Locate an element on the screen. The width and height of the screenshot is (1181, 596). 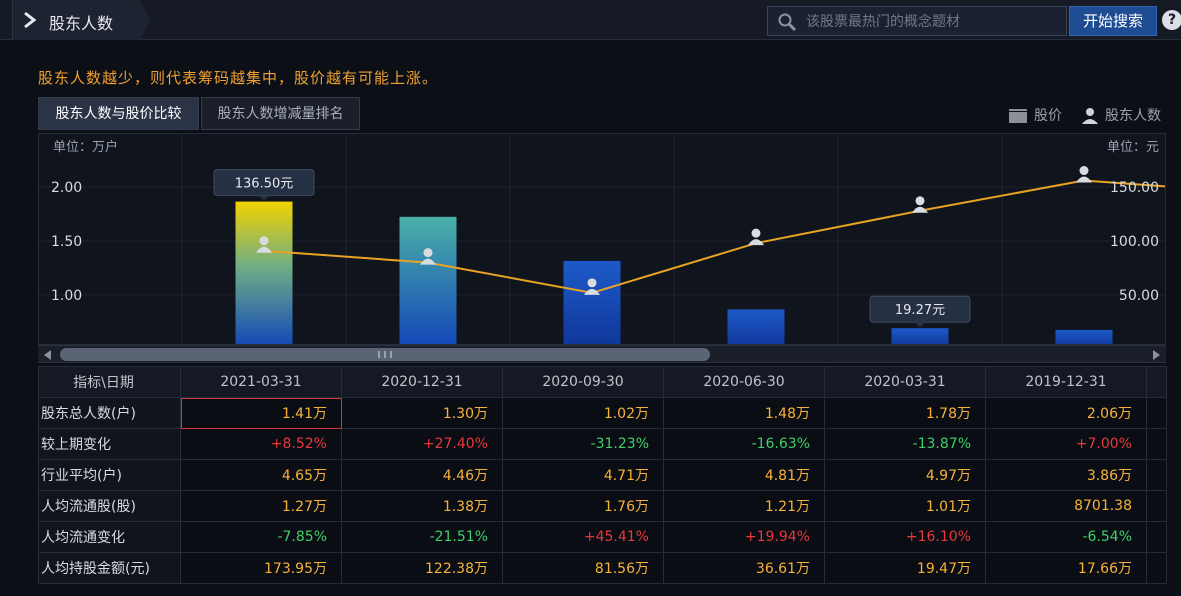
row-label: 人均持股金额(元) is located at coordinates (109, 568).